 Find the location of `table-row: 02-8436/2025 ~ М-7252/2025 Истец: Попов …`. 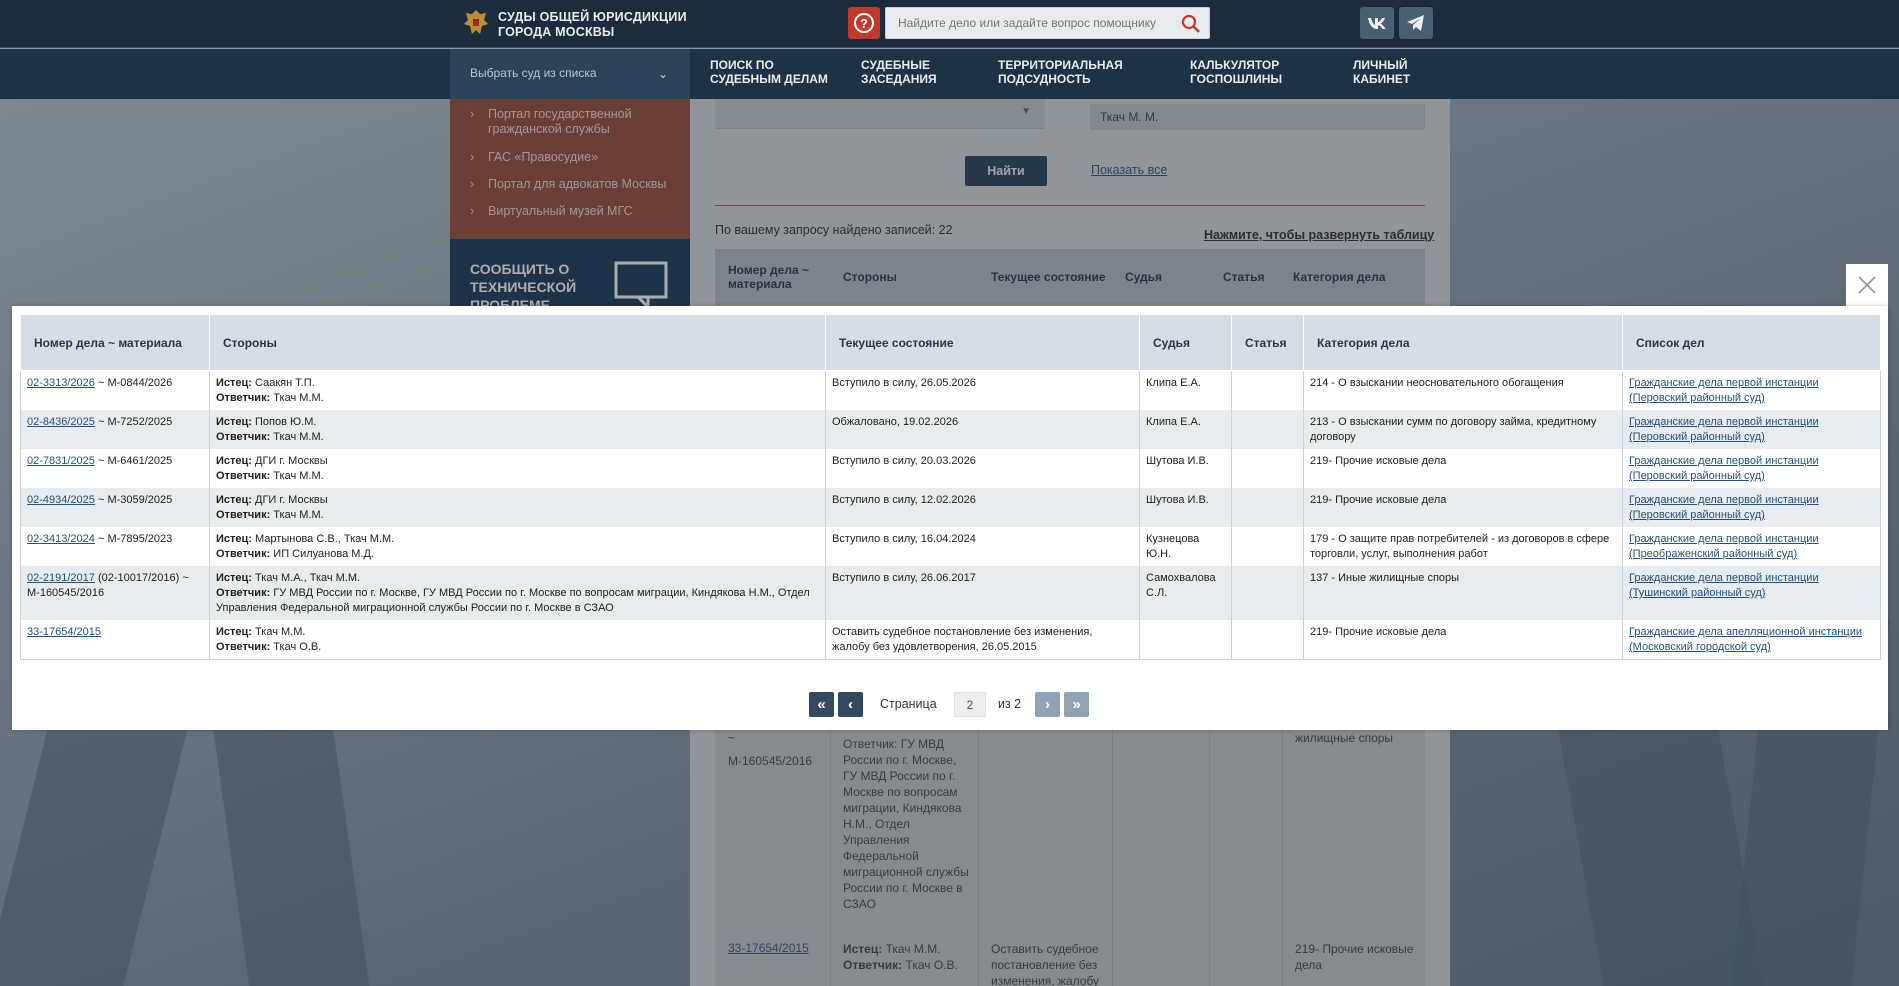

table-row: 02-8436/2025 ~ М-7252/2025 Истец: Попов … is located at coordinates (950, 429).